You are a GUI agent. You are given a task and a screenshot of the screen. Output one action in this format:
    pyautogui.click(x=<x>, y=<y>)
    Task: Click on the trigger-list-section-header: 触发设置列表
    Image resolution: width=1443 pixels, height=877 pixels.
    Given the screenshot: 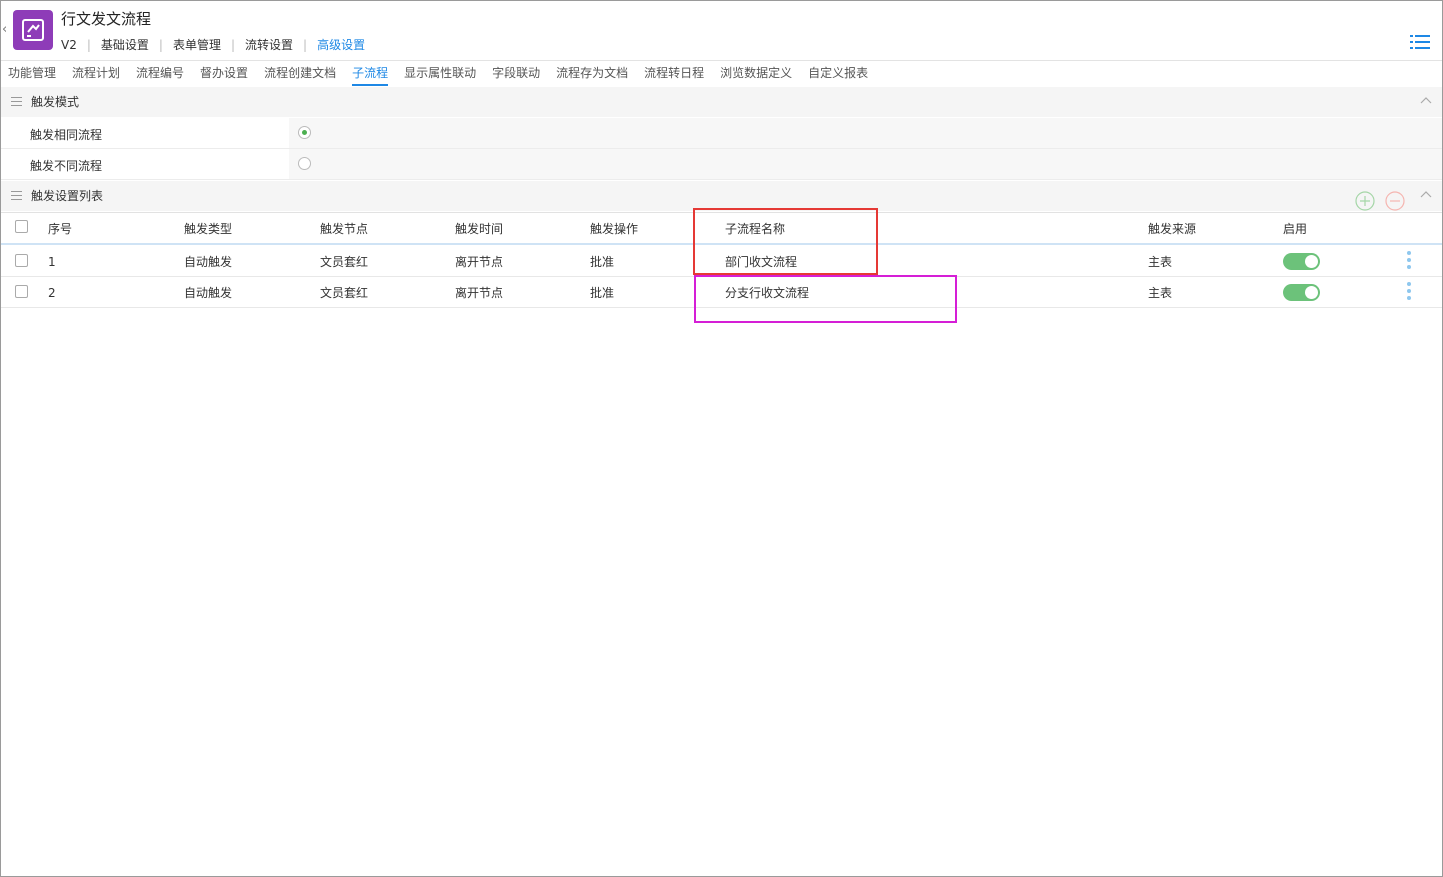 What is the action you would take?
    pyautogui.click(x=721, y=196)
    